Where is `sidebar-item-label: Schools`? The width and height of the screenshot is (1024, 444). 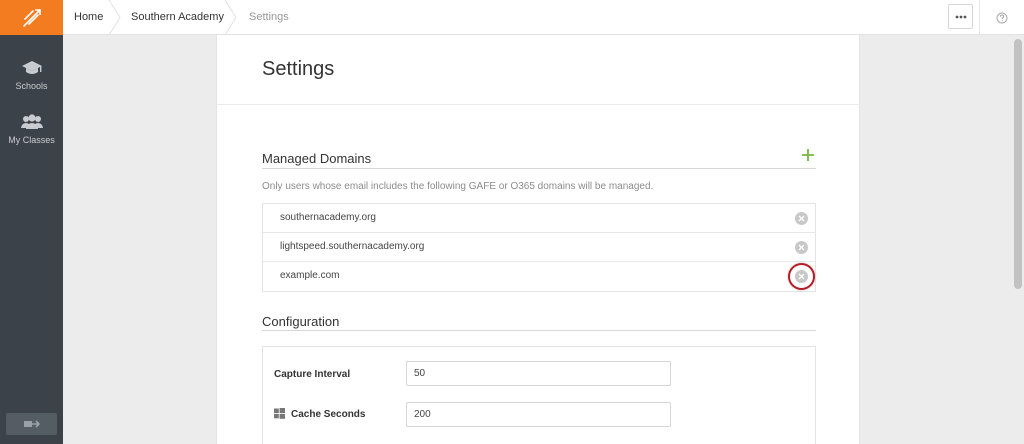
sidebar-item-label: Schools is located at coordinates (31, 86).